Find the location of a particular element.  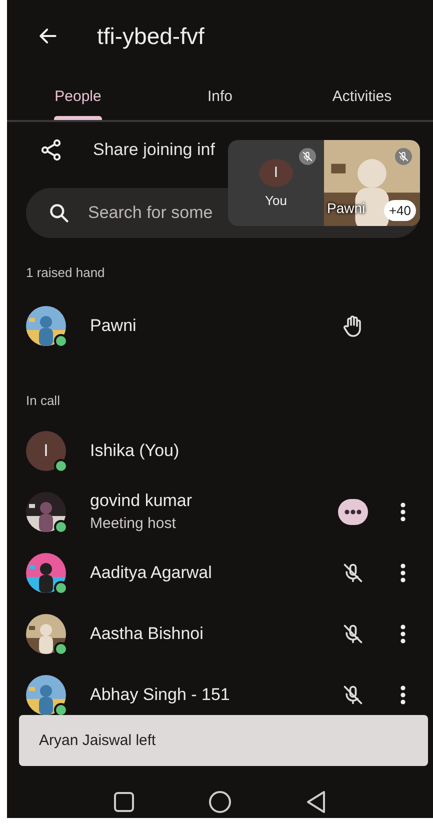

tile-label: You is located at coordinates (276, 200).